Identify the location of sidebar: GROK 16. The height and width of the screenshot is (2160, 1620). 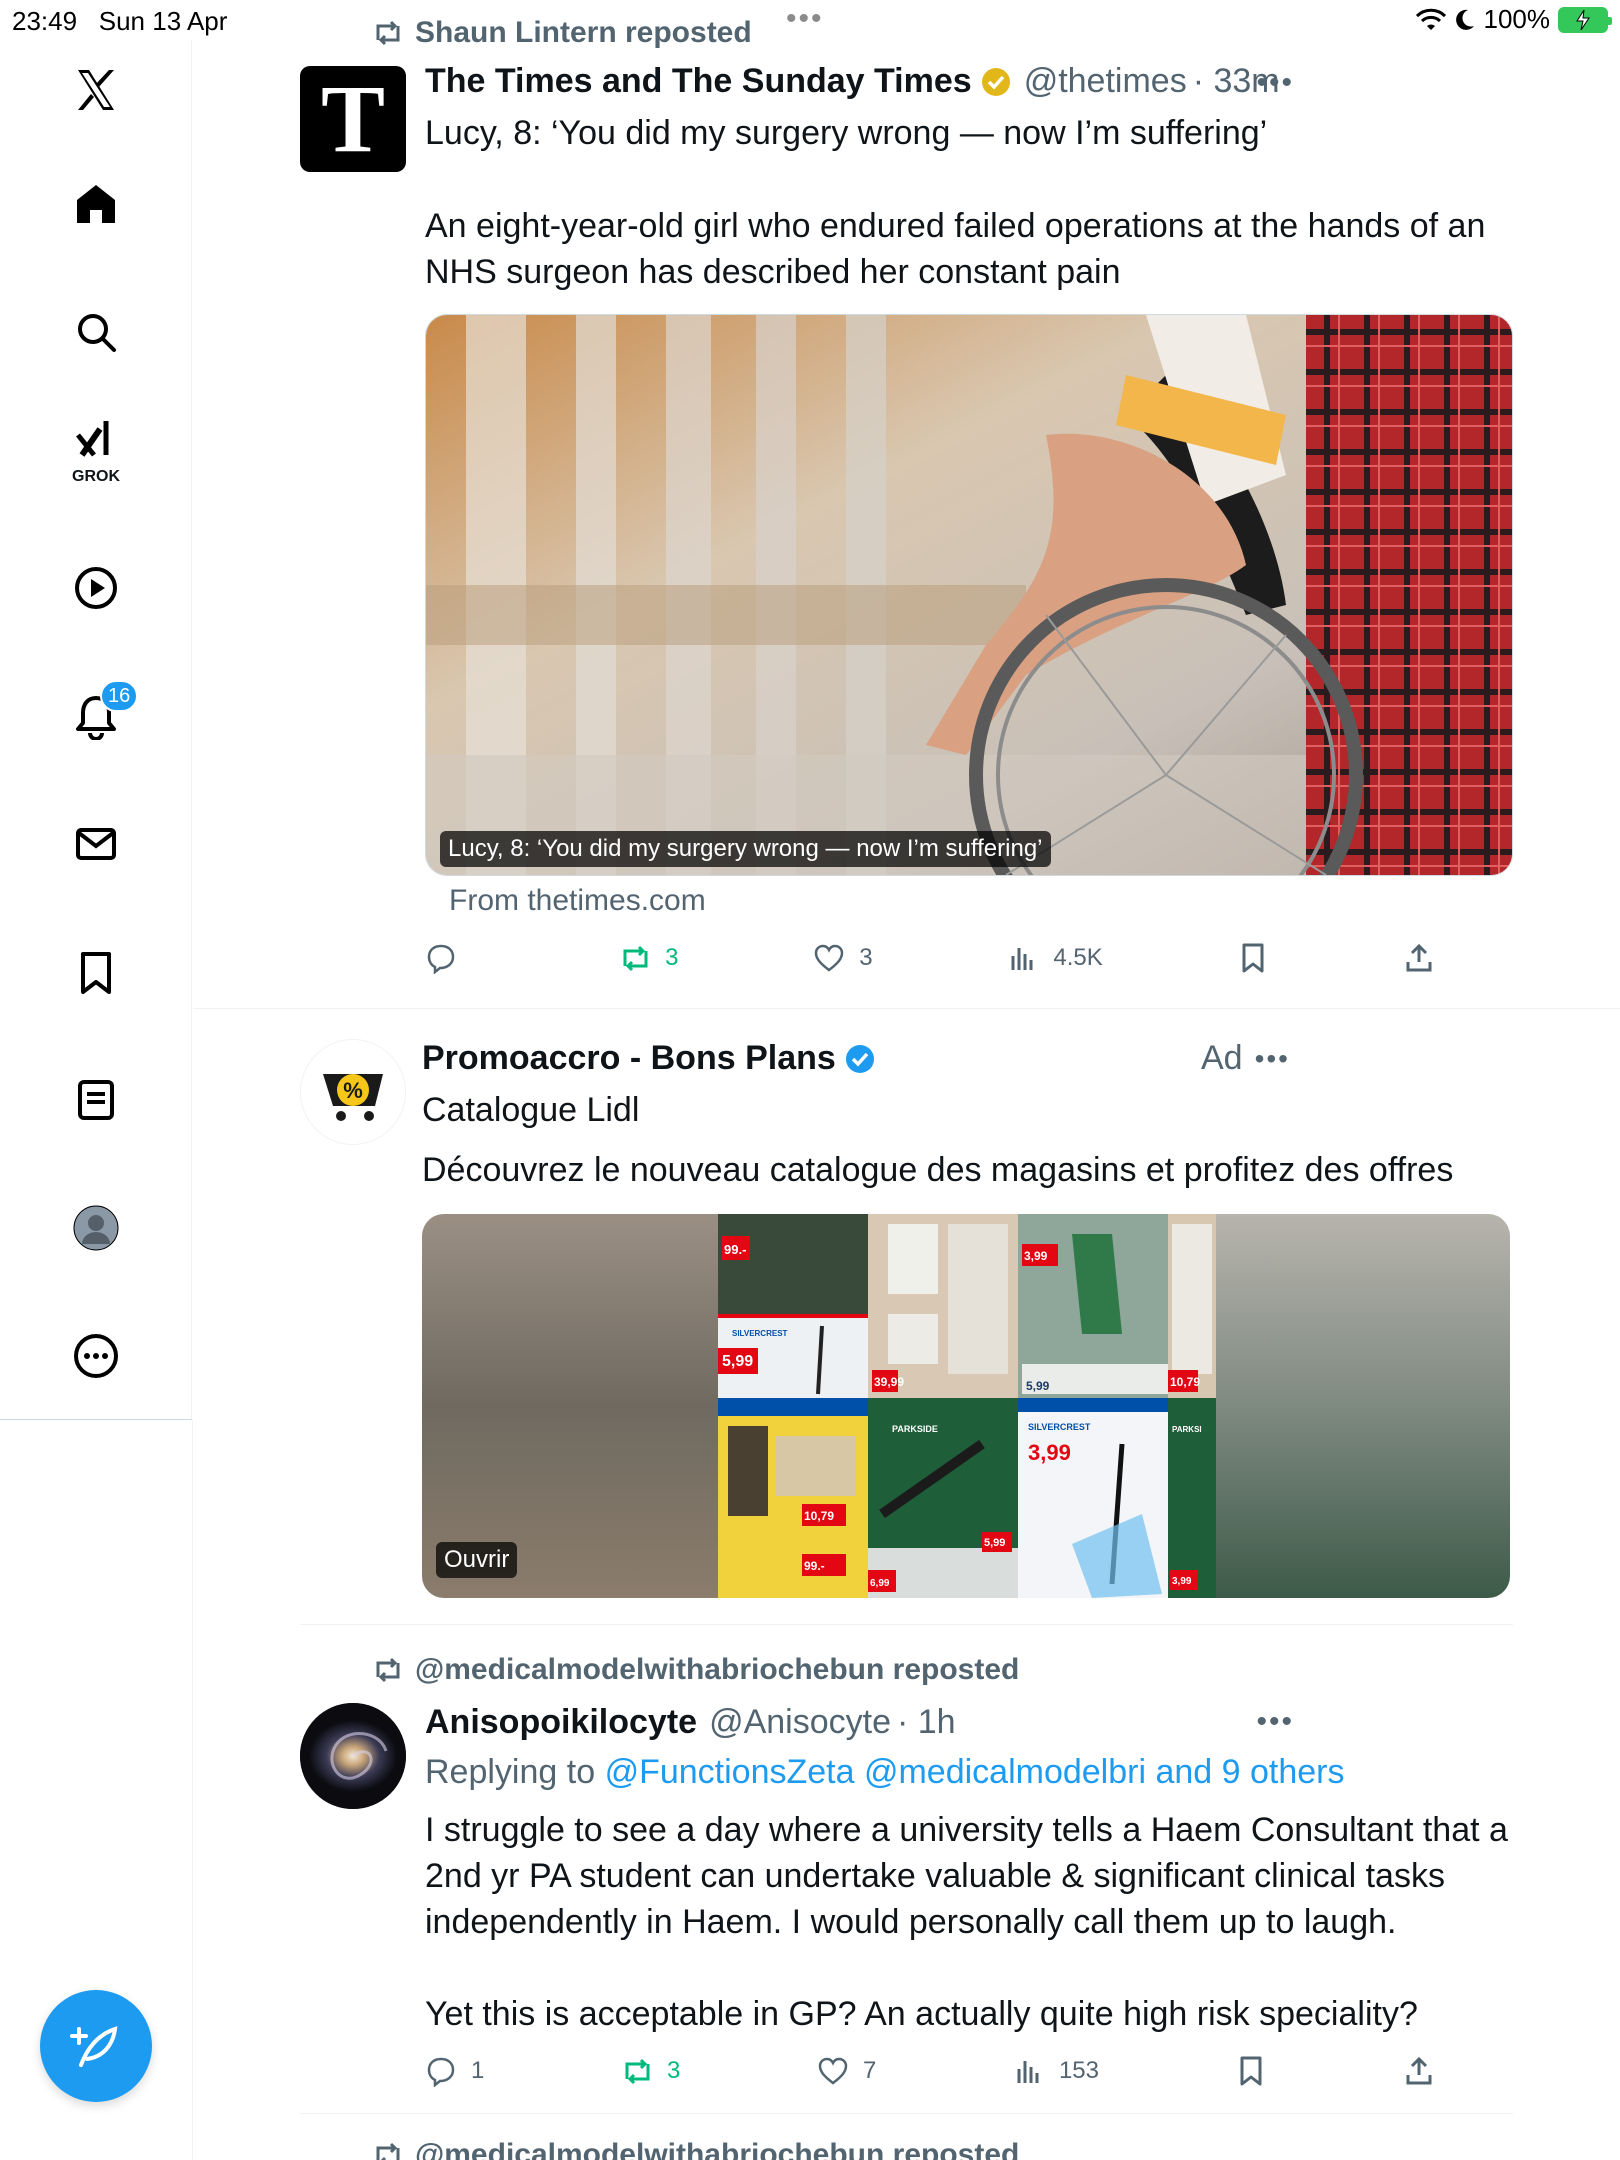
(96, 730).